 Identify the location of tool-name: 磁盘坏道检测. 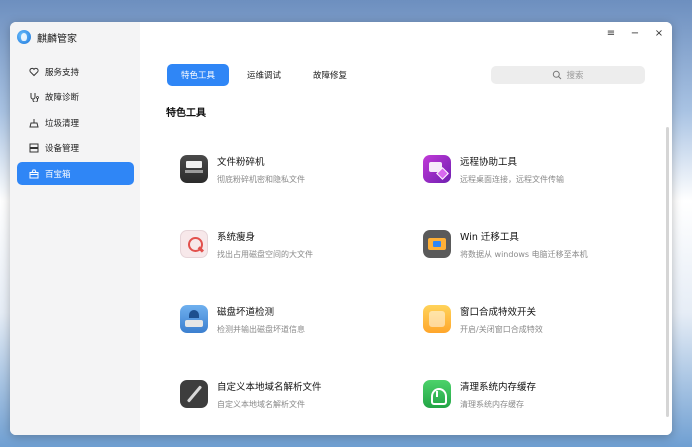
(246, 312).